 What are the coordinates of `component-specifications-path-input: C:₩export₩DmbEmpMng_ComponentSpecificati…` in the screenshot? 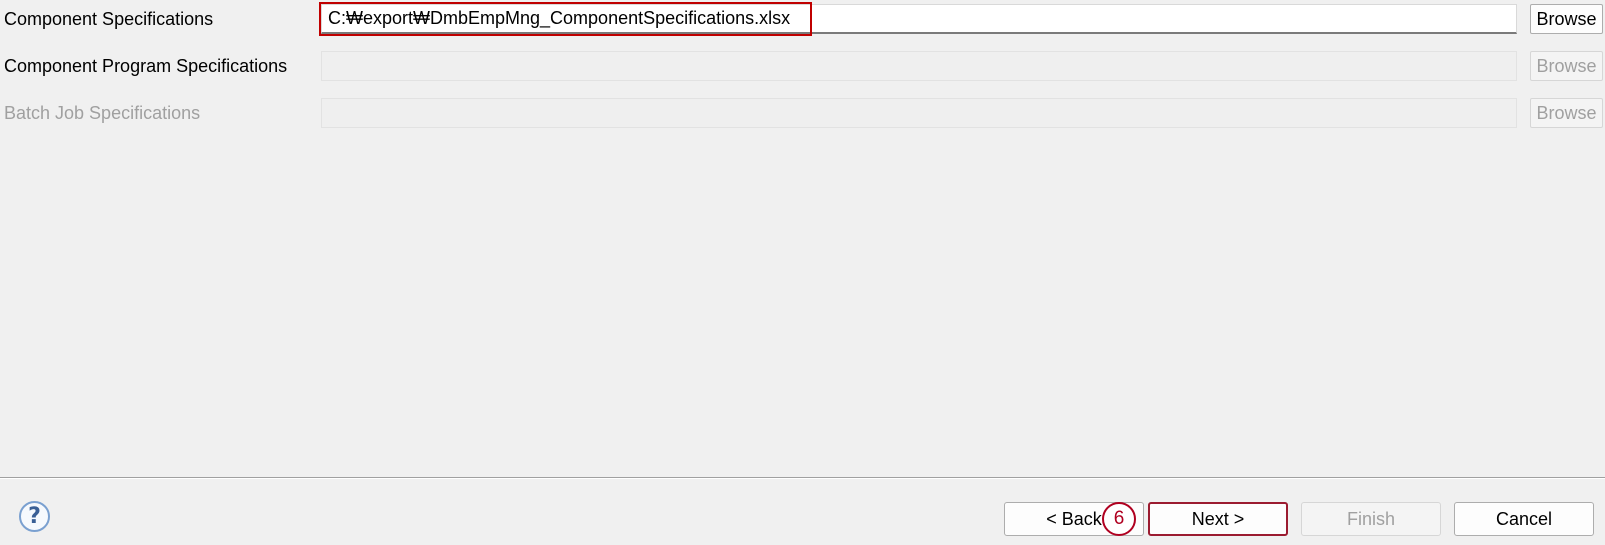 It's located at (919, 19).